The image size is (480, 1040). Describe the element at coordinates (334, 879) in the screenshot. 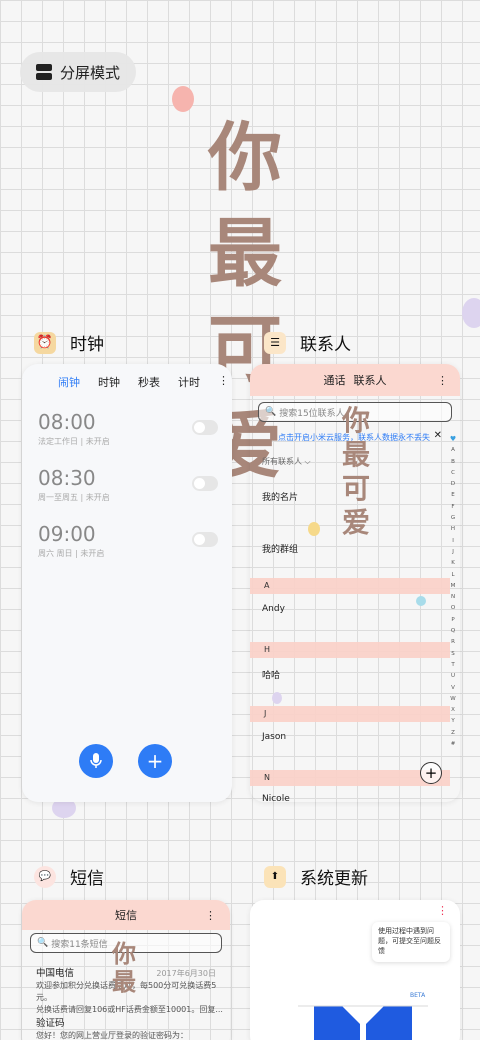

I see `update-app-title: 系统更新` at that location.